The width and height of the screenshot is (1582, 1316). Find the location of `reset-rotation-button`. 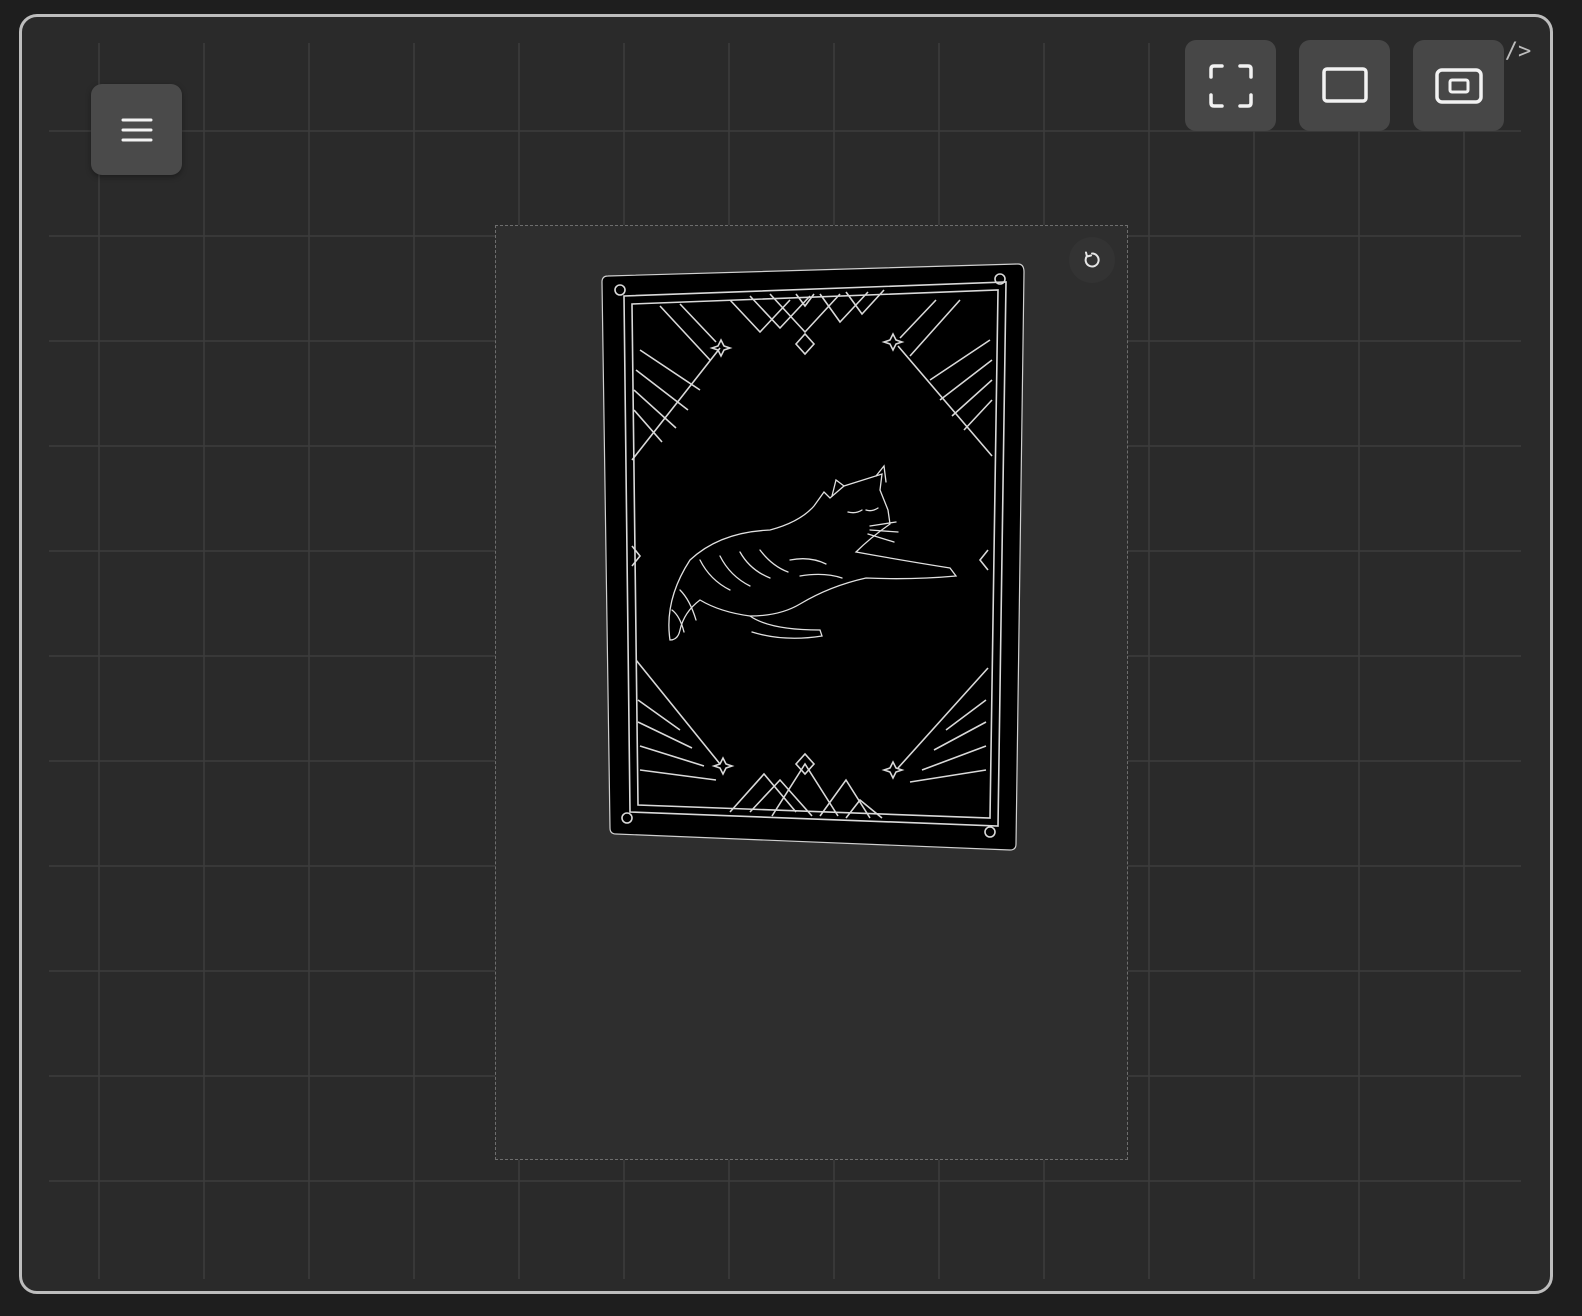

reset-rotation-button is located at coordinates (1092, 260).